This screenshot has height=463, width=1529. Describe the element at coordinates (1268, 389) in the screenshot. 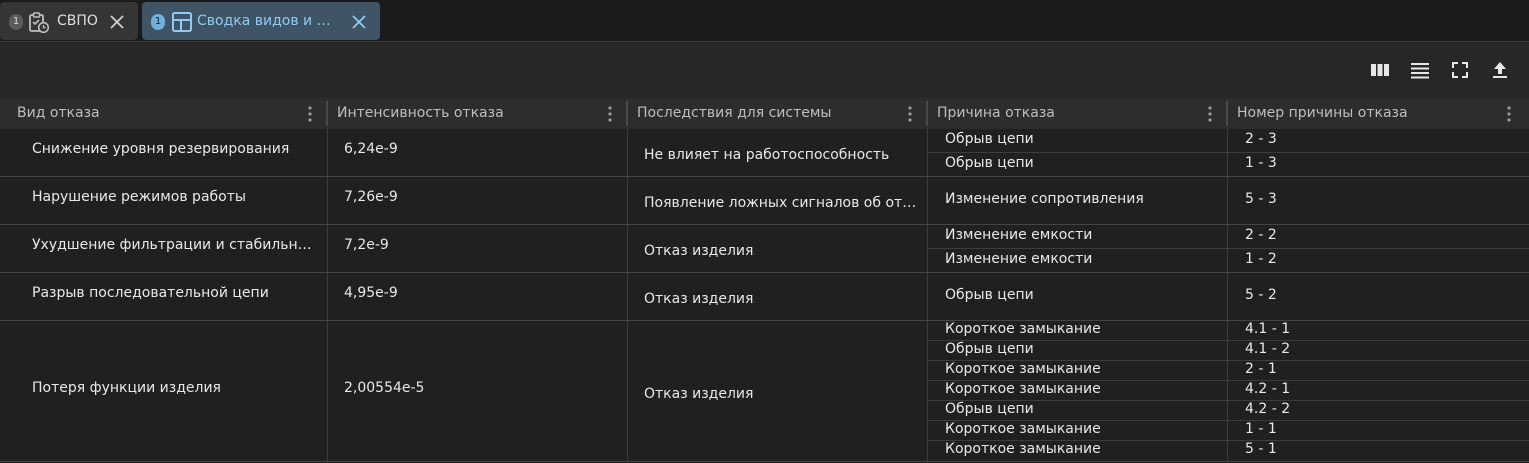

I see `cause-number-text: 4.2 - 1` at that location.